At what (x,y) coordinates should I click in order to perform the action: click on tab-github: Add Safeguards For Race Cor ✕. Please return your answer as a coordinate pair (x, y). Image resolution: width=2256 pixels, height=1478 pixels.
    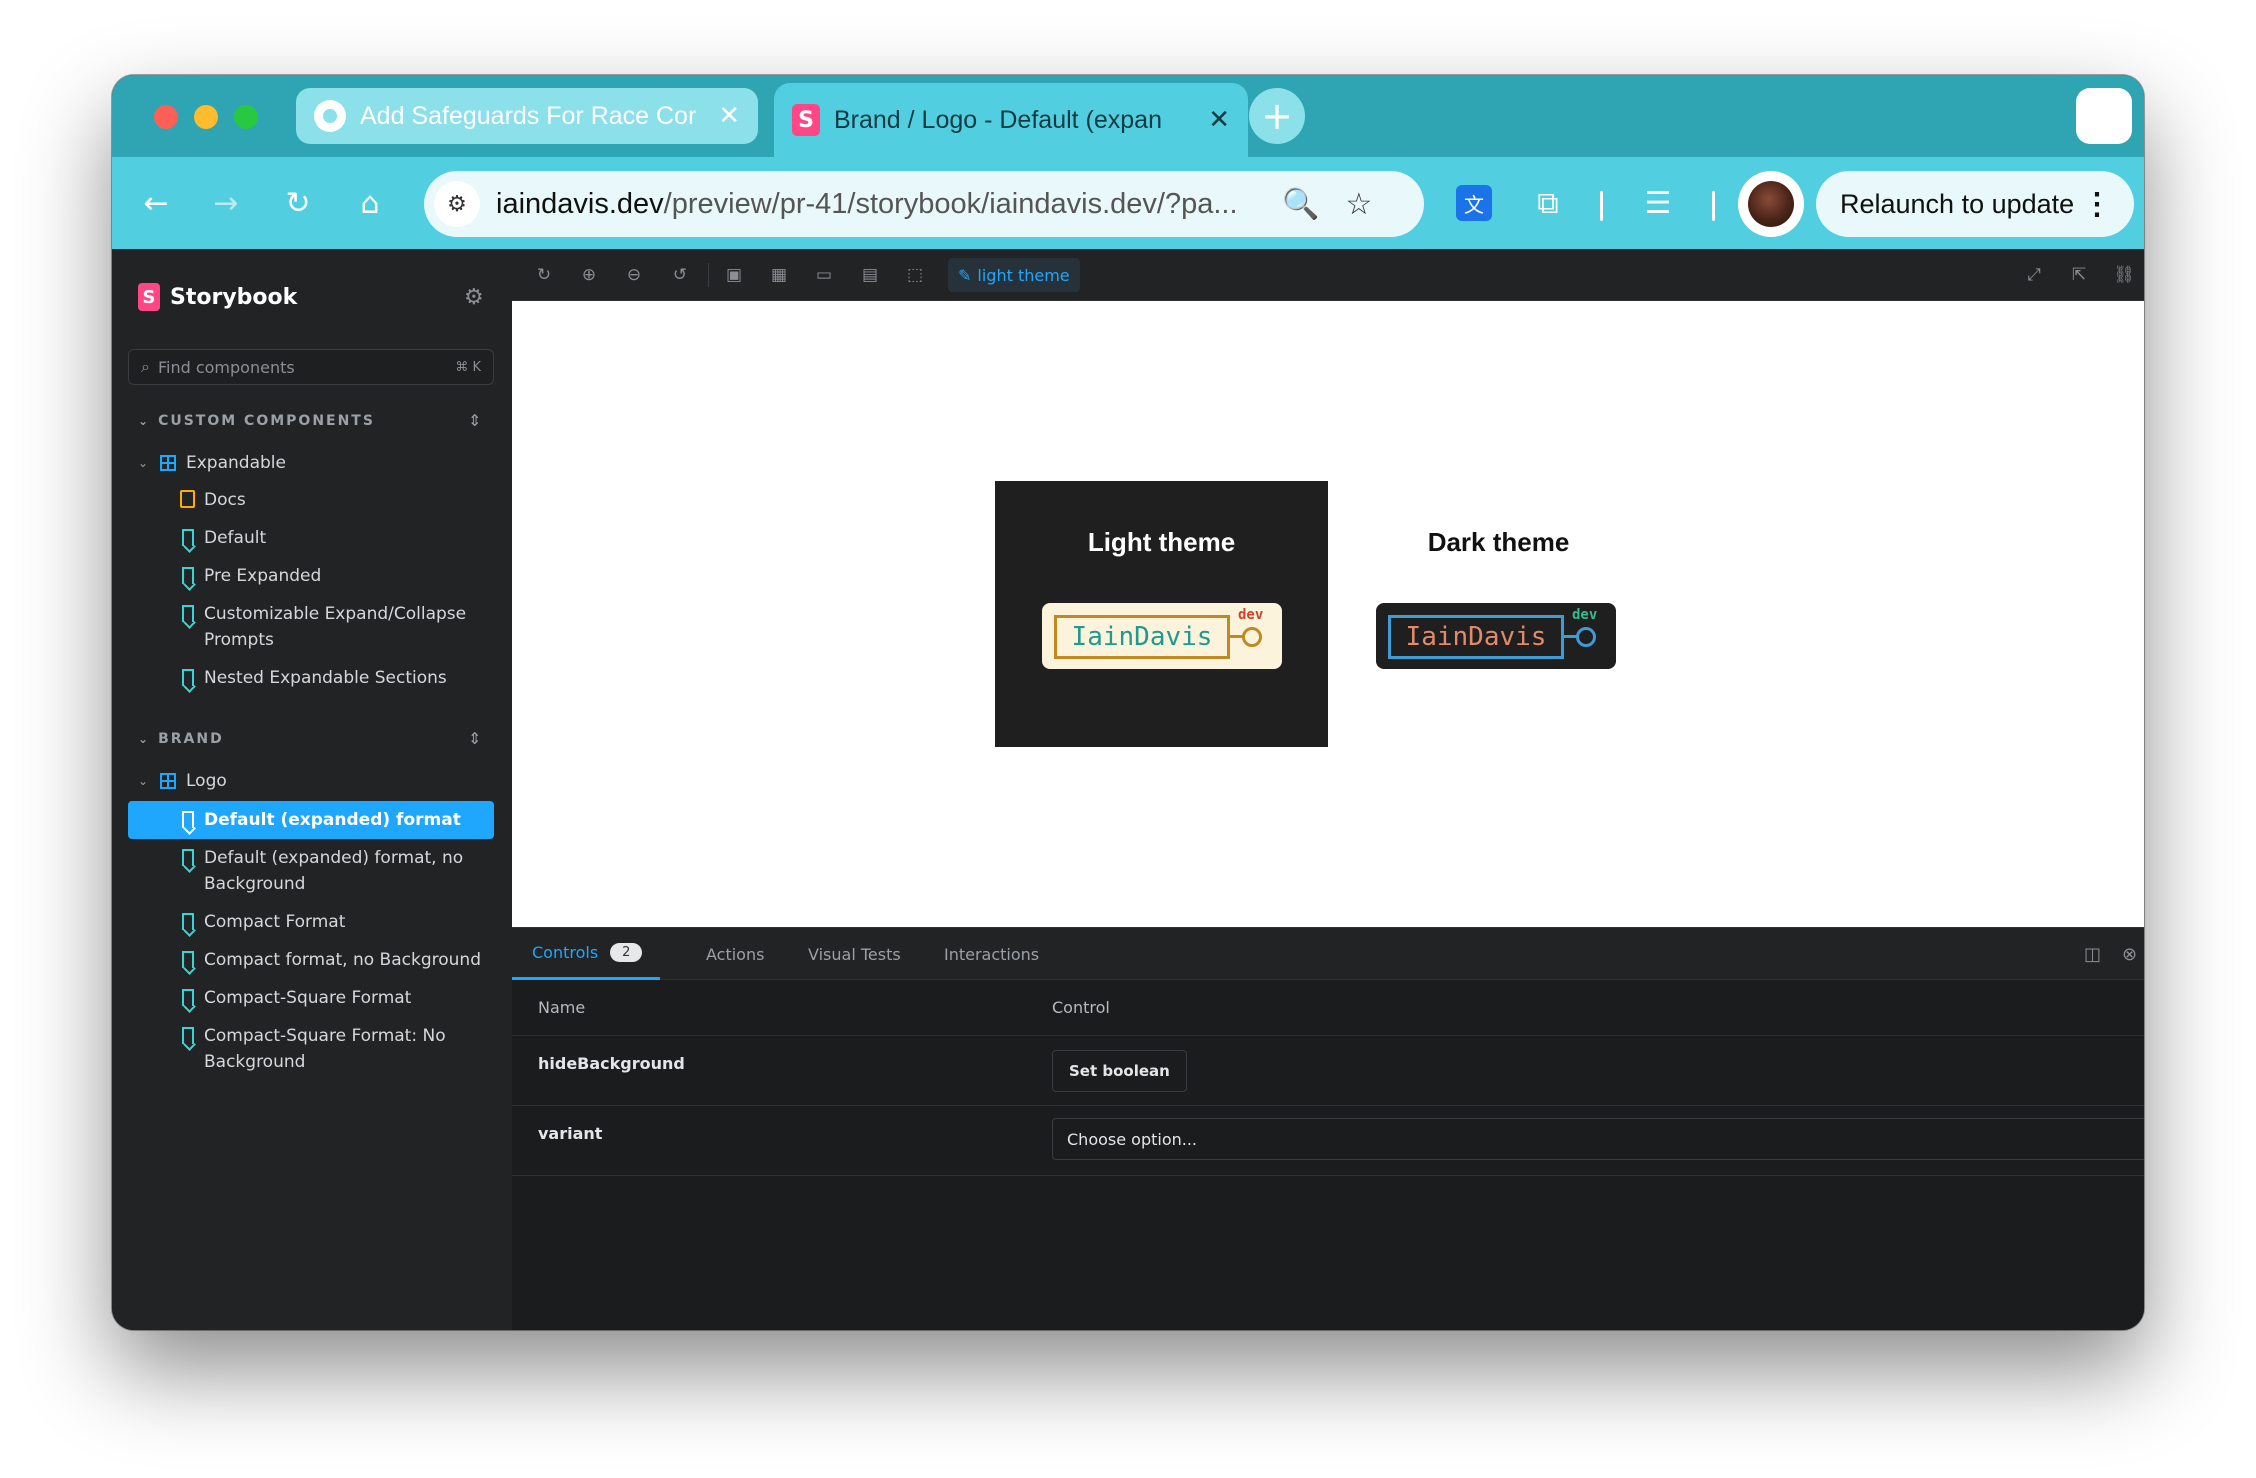
    Looking at the image, I should click on (527, 116).